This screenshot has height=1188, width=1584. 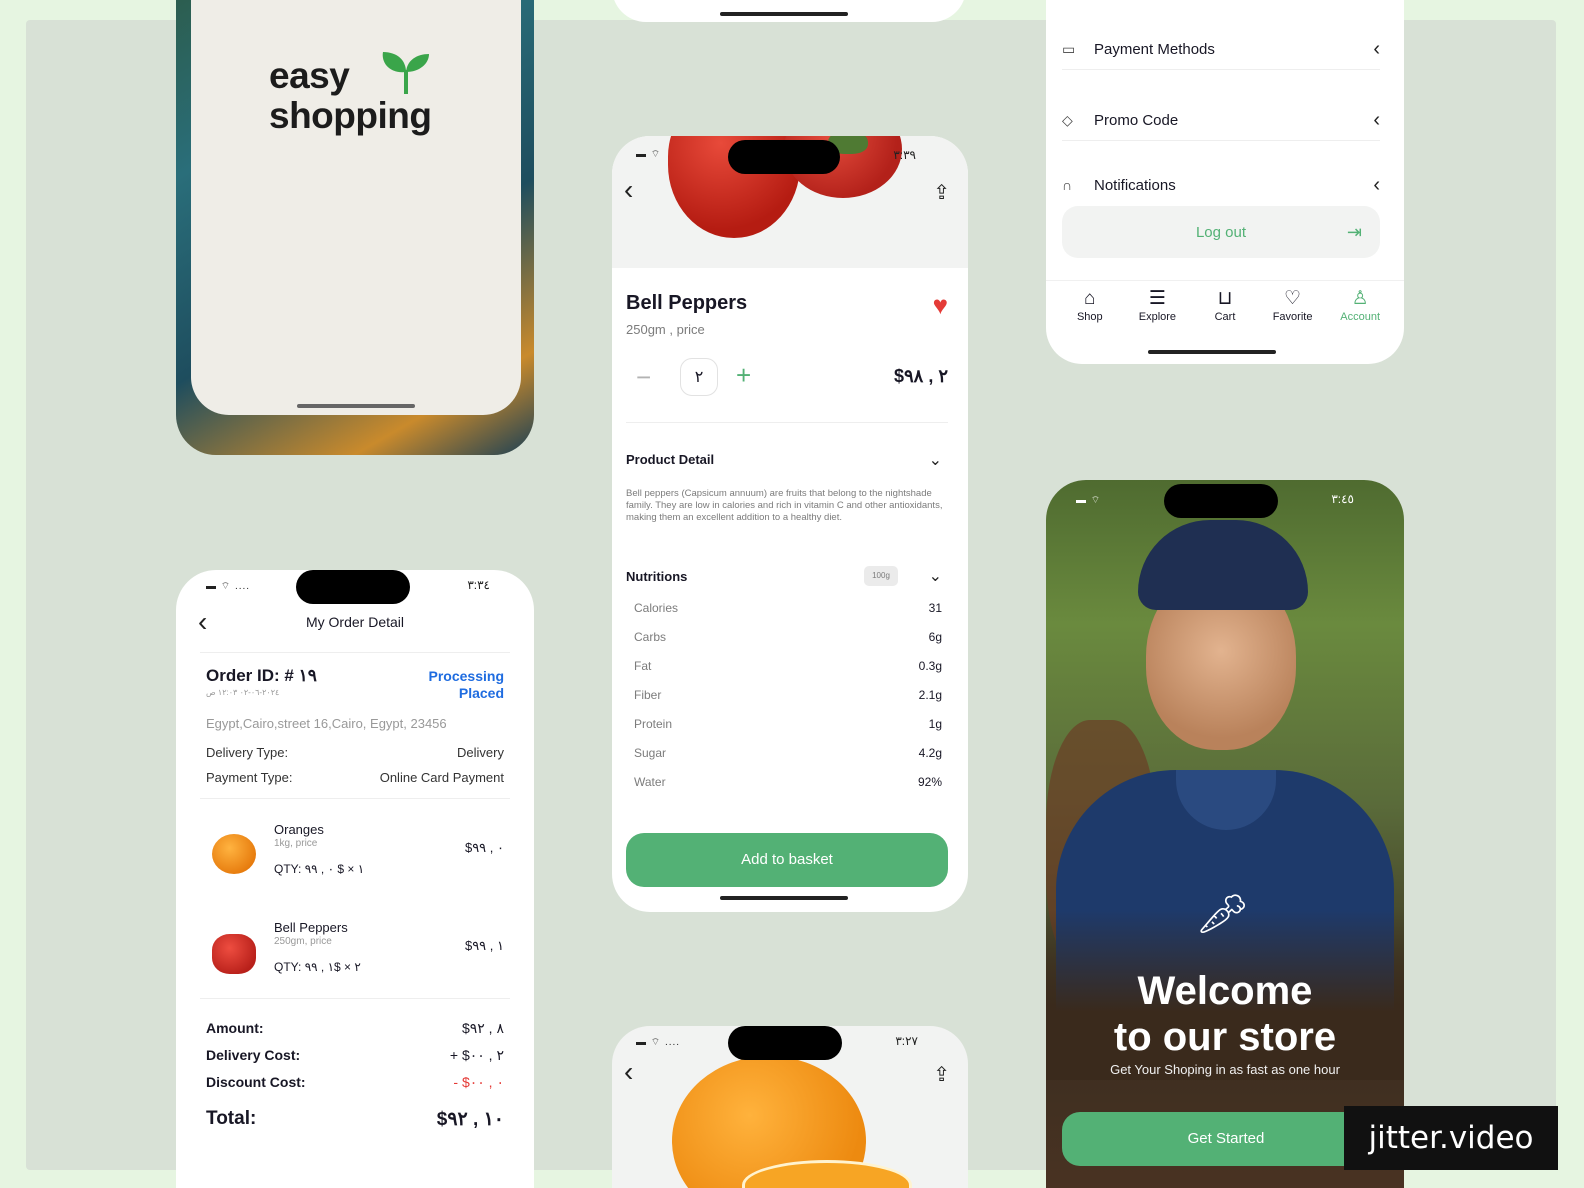 What do you see at coordinates (247, 752) in the screenshot?
I see `delivery-type-label: Delivery Type:` at bounding box center [247, 752].